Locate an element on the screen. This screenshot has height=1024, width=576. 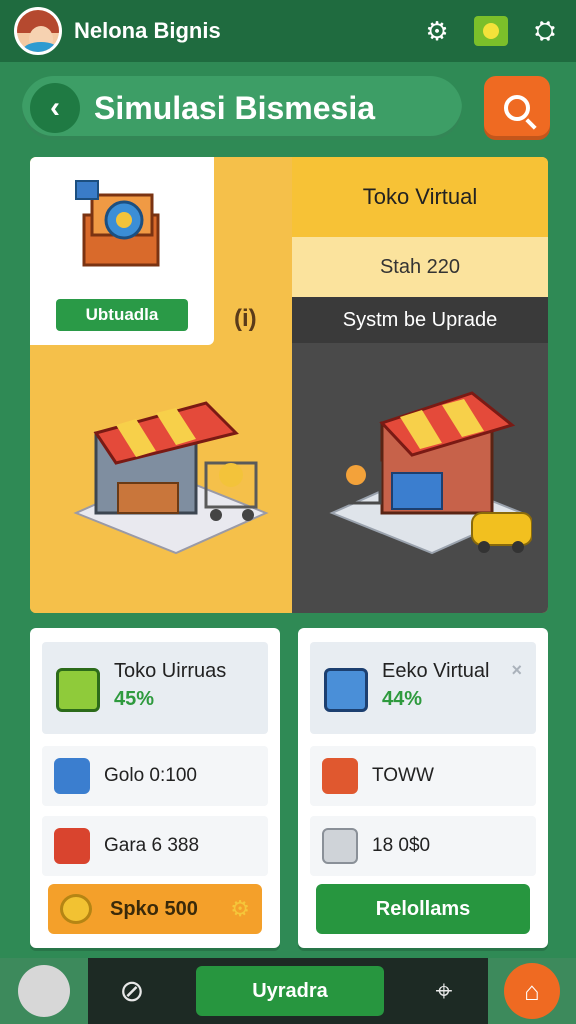
card-header: Eeko Virtual 44% × is located at coordinates (423, 688).